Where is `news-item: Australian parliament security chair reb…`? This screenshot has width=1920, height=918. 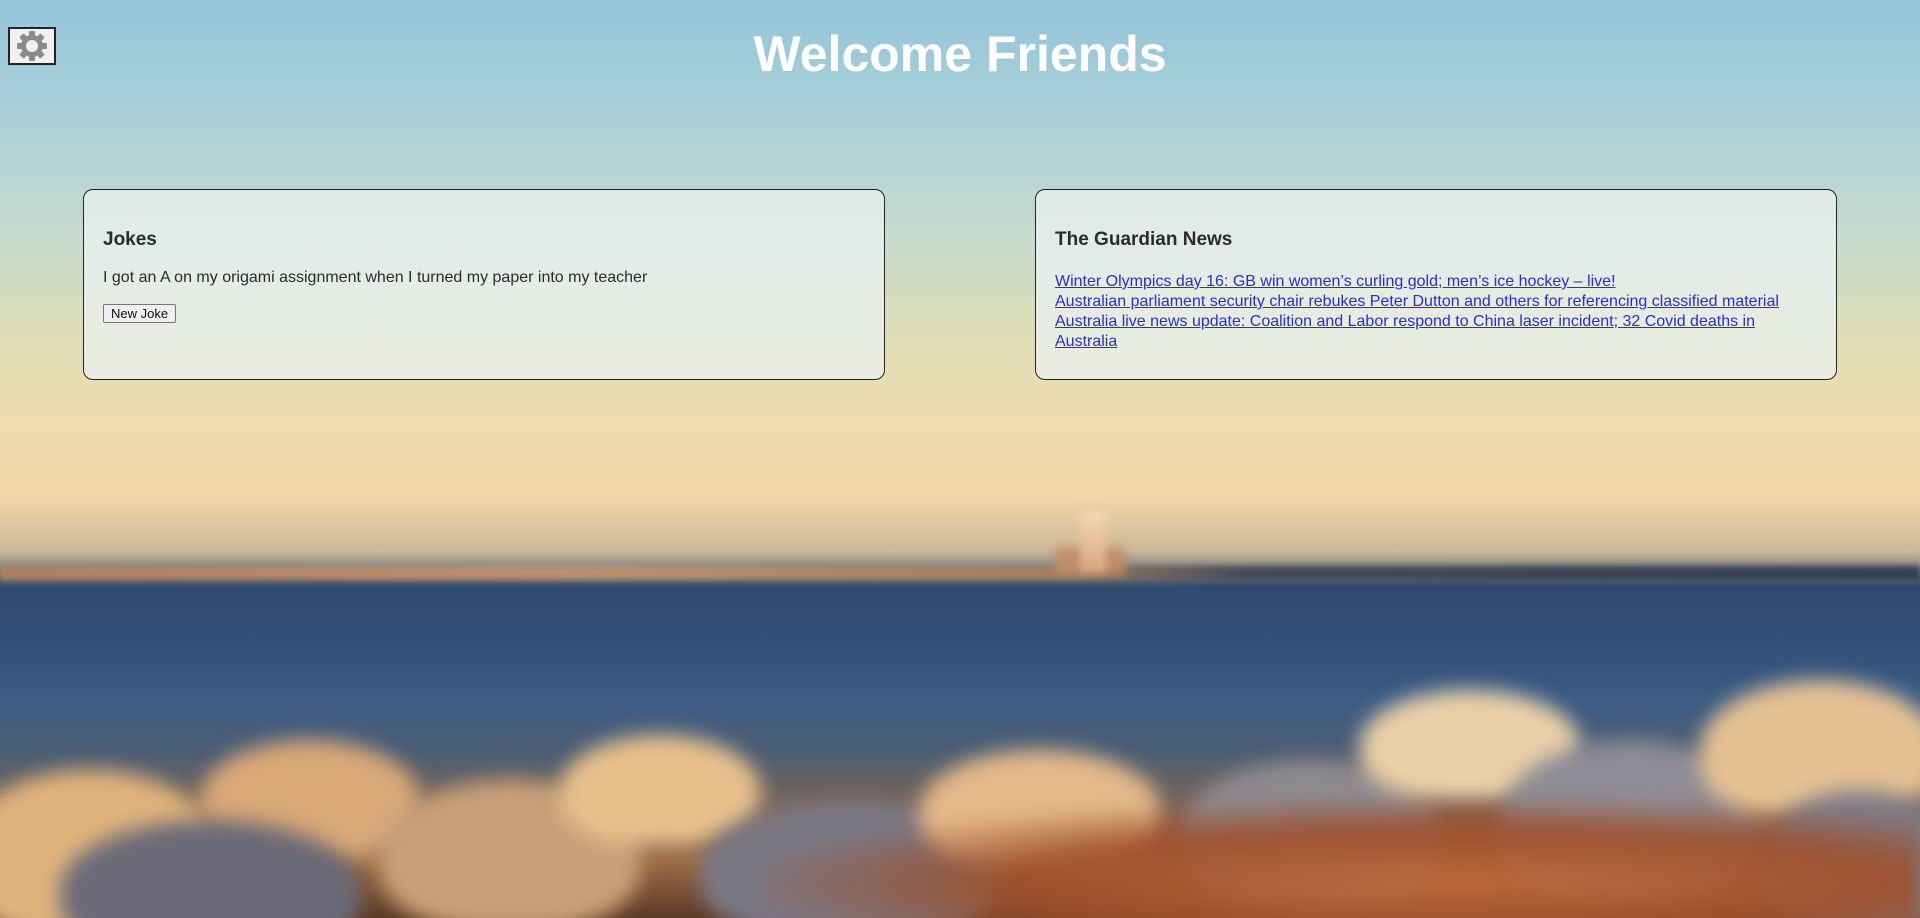 news-item: Australian parliament security chair reb… is located at coordinates (1436, 302).